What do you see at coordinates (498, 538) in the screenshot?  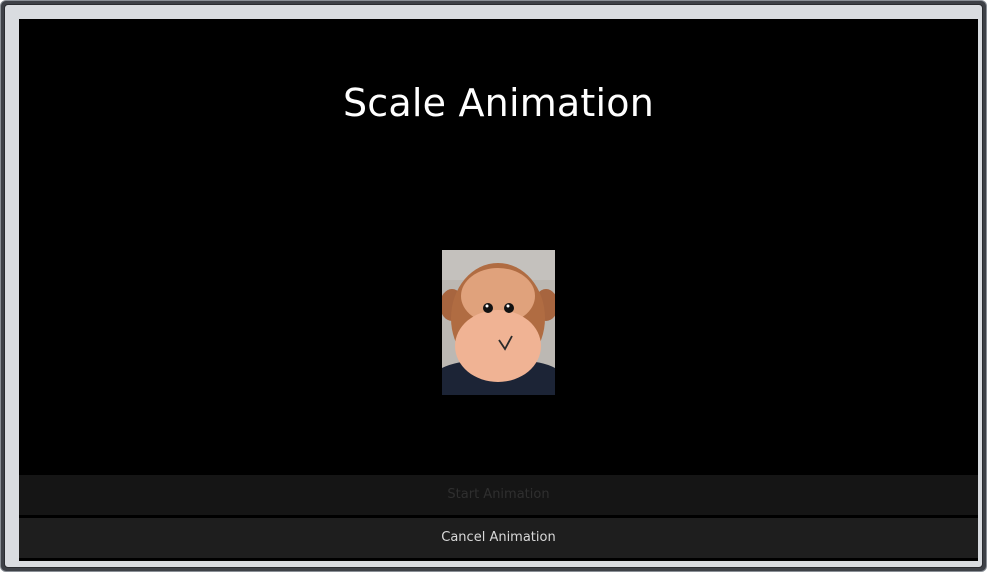 I see `cancel-animation-button: Cancel Animation` at bounding box center [498, 538].